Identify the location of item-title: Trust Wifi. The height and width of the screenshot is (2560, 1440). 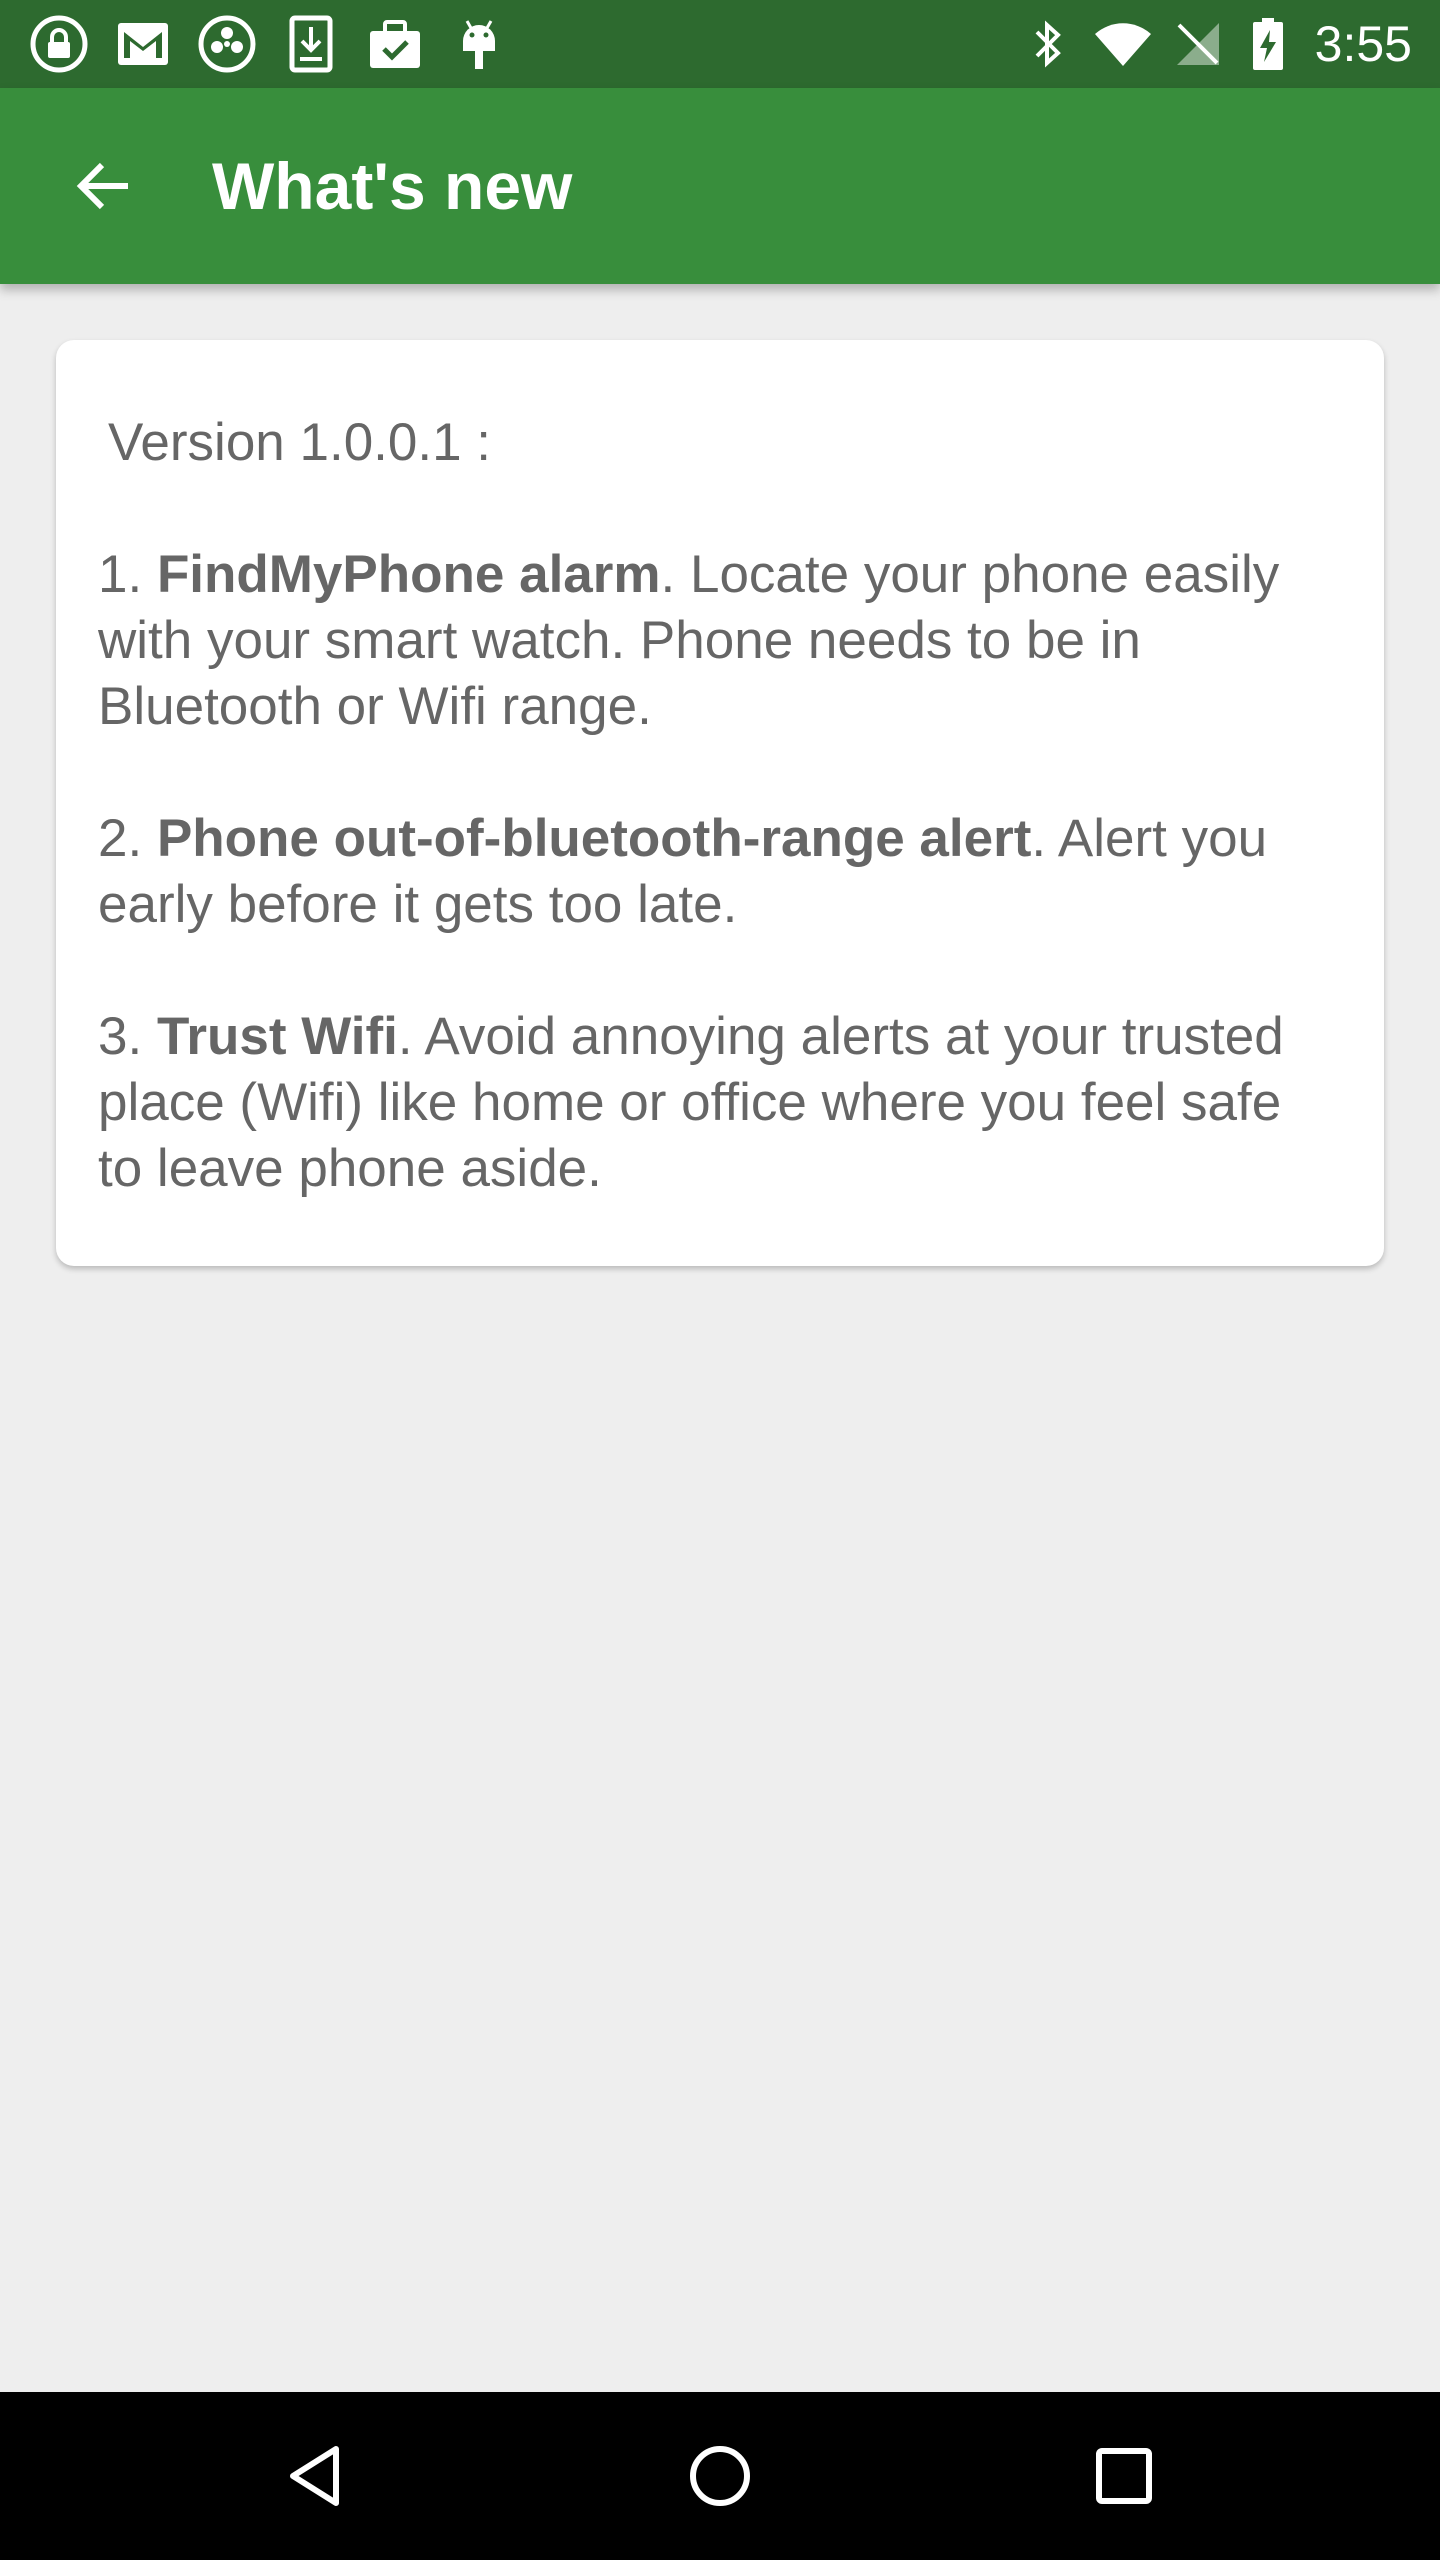
(277, 1036).